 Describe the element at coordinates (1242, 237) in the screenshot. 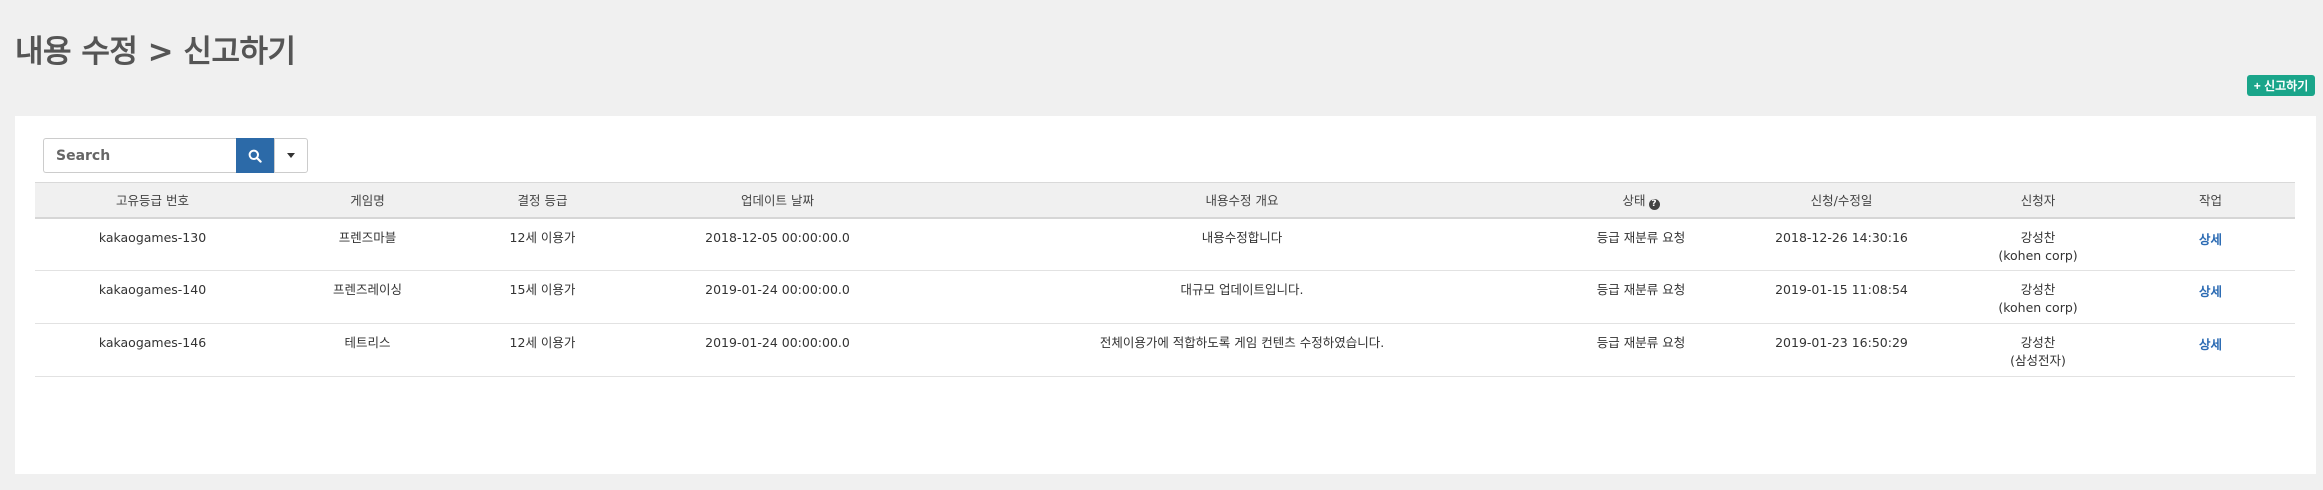

I see `cell-summary: 내용수정합니다` at that location.